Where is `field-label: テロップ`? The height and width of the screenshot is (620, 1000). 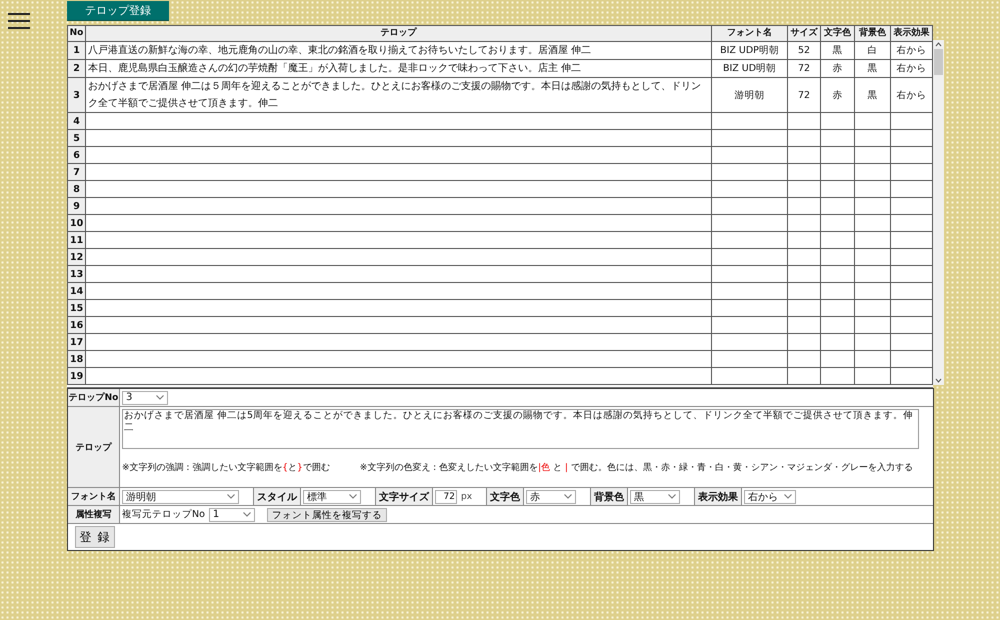
field-label: テロップ is located at coordinates (94, 447).